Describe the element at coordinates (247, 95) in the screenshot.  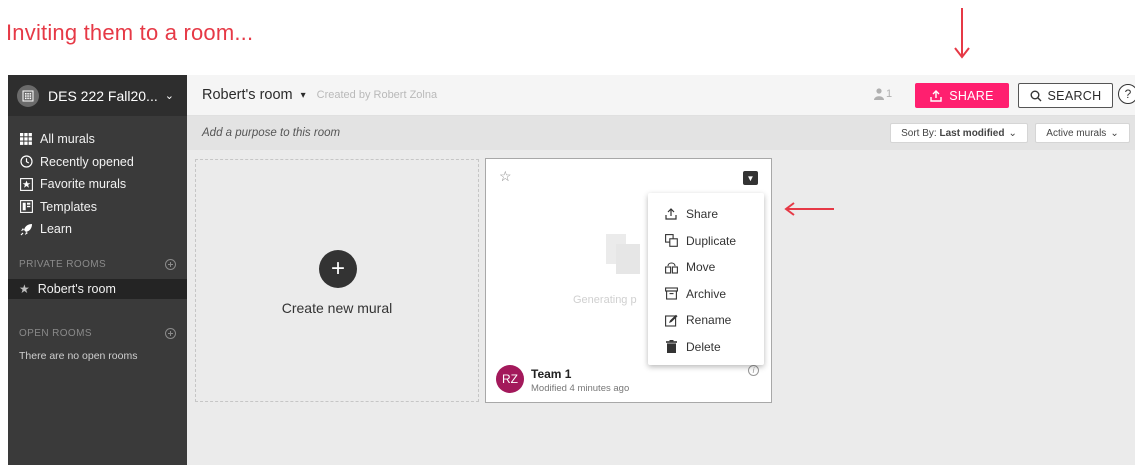
I see `room-title: Robert's room` at that location.